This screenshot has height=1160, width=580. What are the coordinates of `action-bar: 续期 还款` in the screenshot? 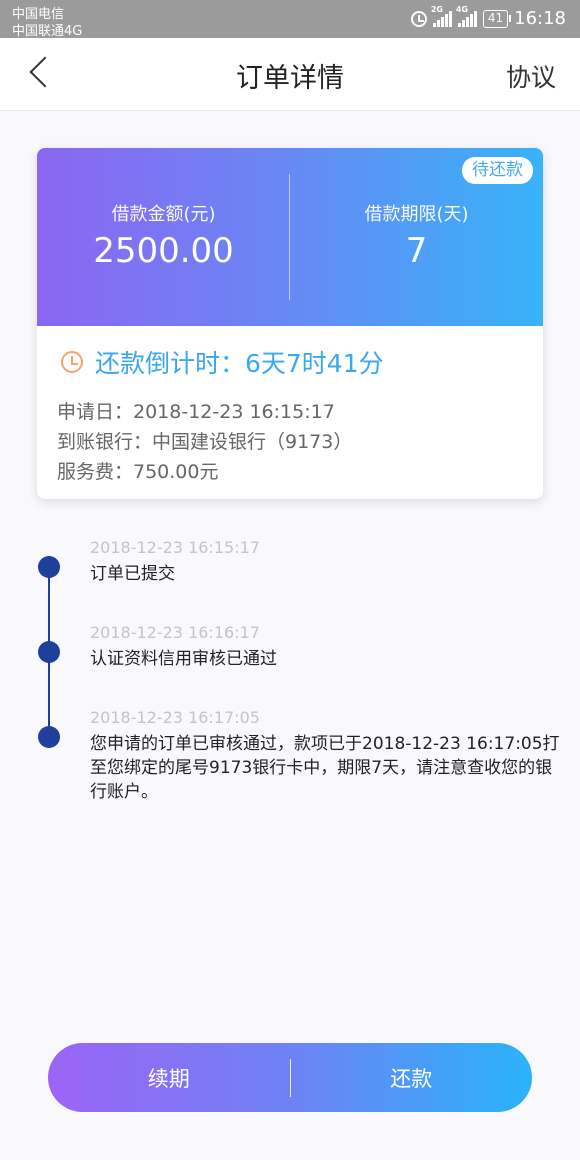 It's located at (290, 1077).